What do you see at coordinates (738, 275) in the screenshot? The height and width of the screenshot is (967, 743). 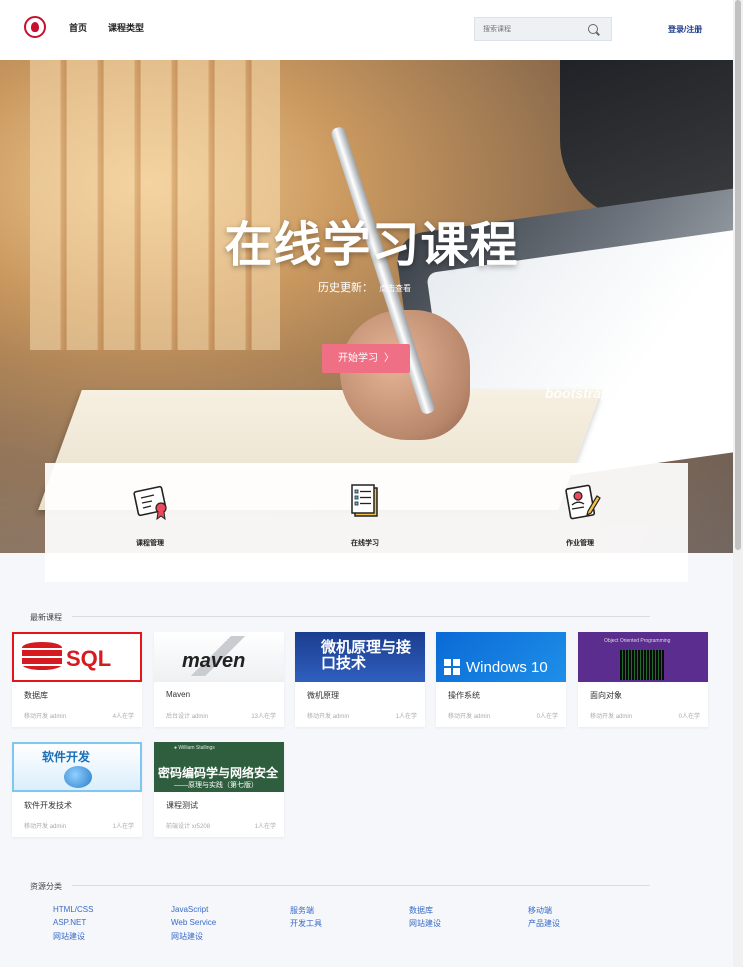 I see `page-scrollbar-thumb` at bounding box center [738, 275].